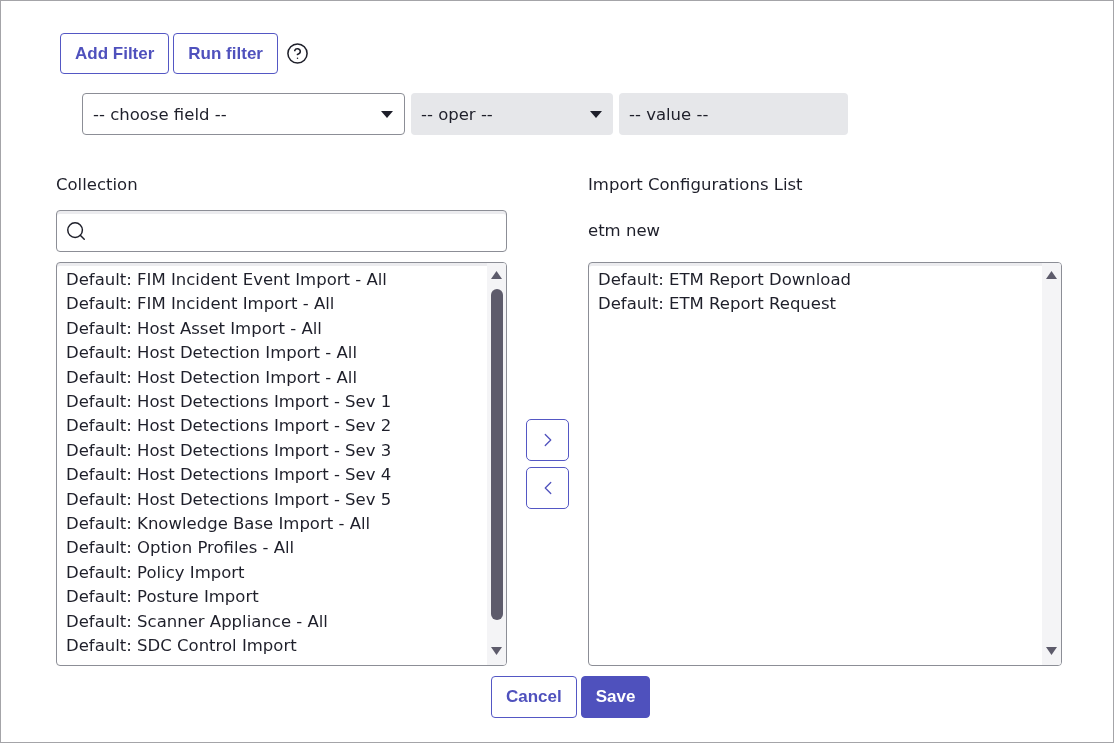  What do you see at coordinates (547, 440) in the screenshot?
I see `move-right-button` at bounding box center [547, 440].